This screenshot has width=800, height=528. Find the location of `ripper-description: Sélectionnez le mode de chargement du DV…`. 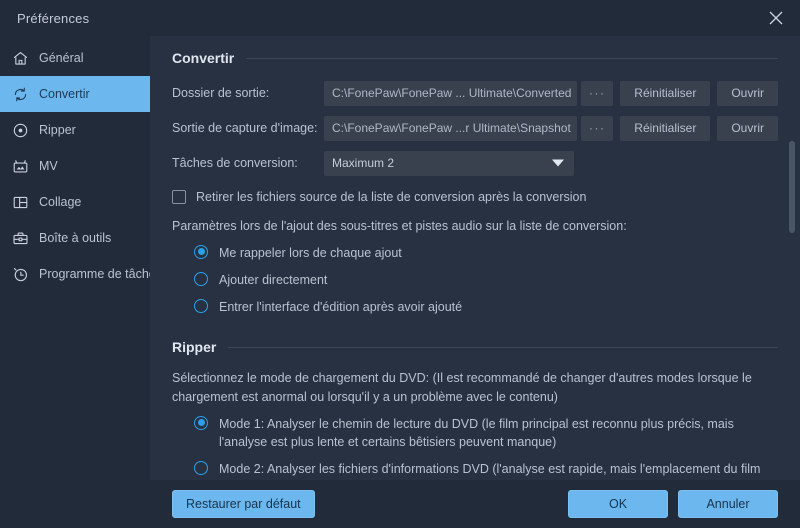

ripper-description: Sélectionnez le mode de chargement du DV… is located at coordinates (462, 387).